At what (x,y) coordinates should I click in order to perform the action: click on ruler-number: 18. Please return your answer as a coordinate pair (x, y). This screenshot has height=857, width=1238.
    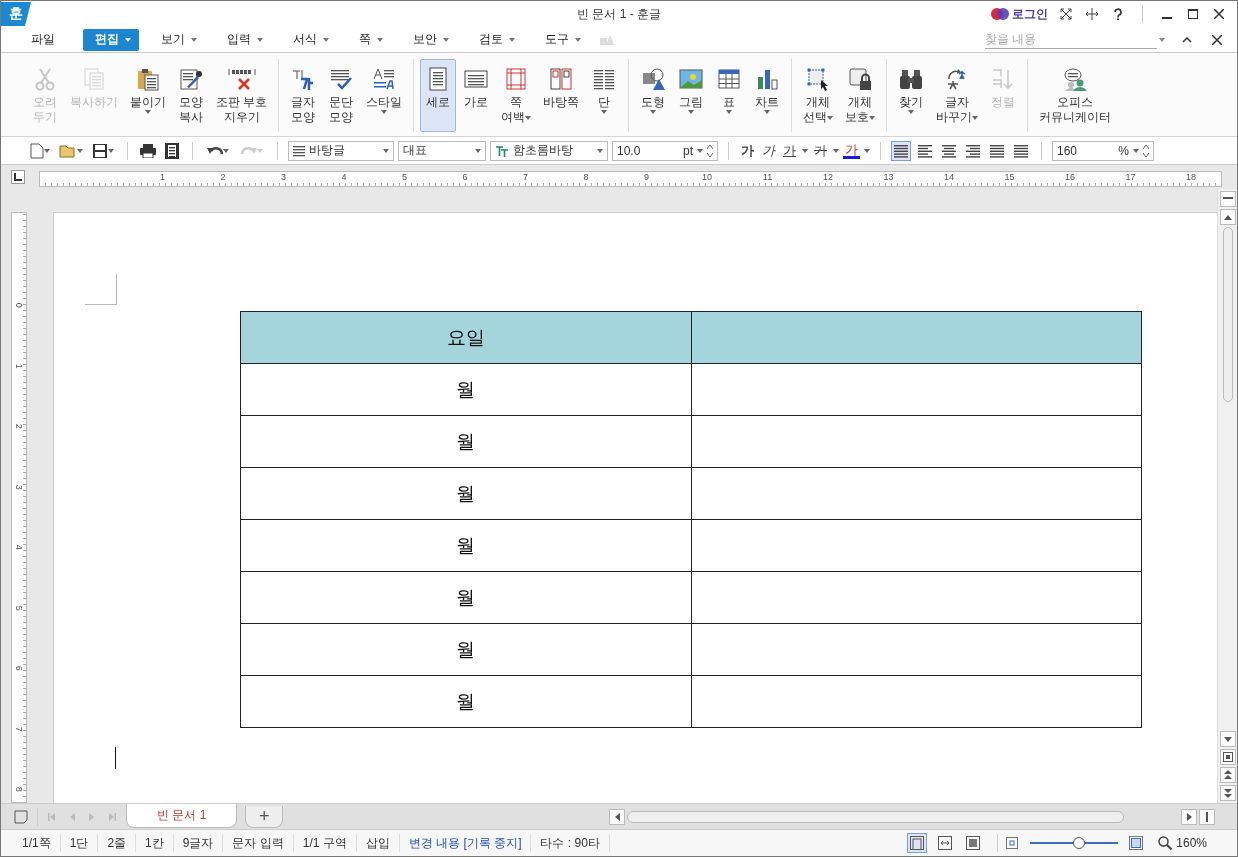
    Looking at the image, I should click on (1190, 178).